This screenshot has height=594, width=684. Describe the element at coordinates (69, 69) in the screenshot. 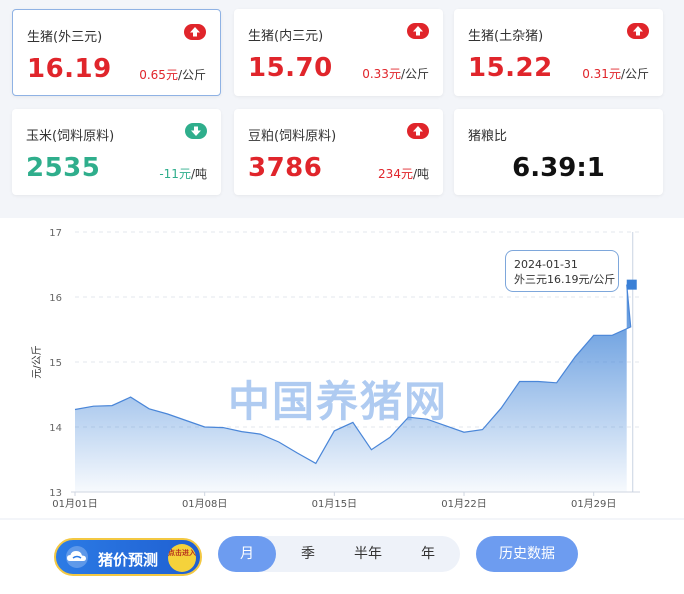

I see `card-value: 16.19` at that location.